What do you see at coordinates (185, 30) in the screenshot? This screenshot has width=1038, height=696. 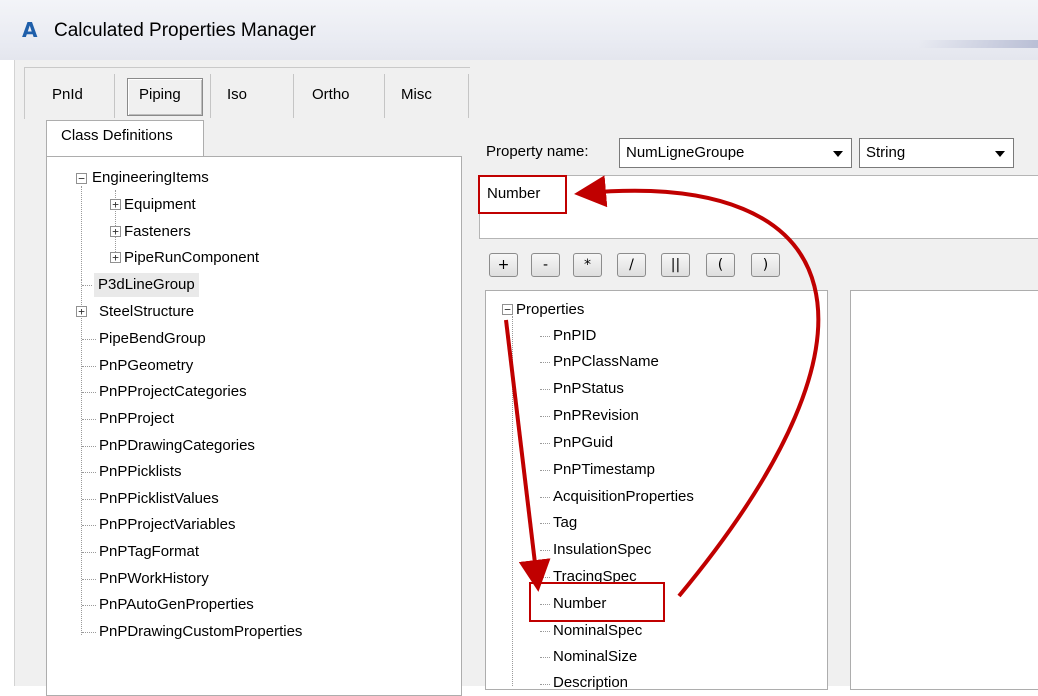 I see `window-title: Calculated Properties Manager` at bounding box center [185, 30].